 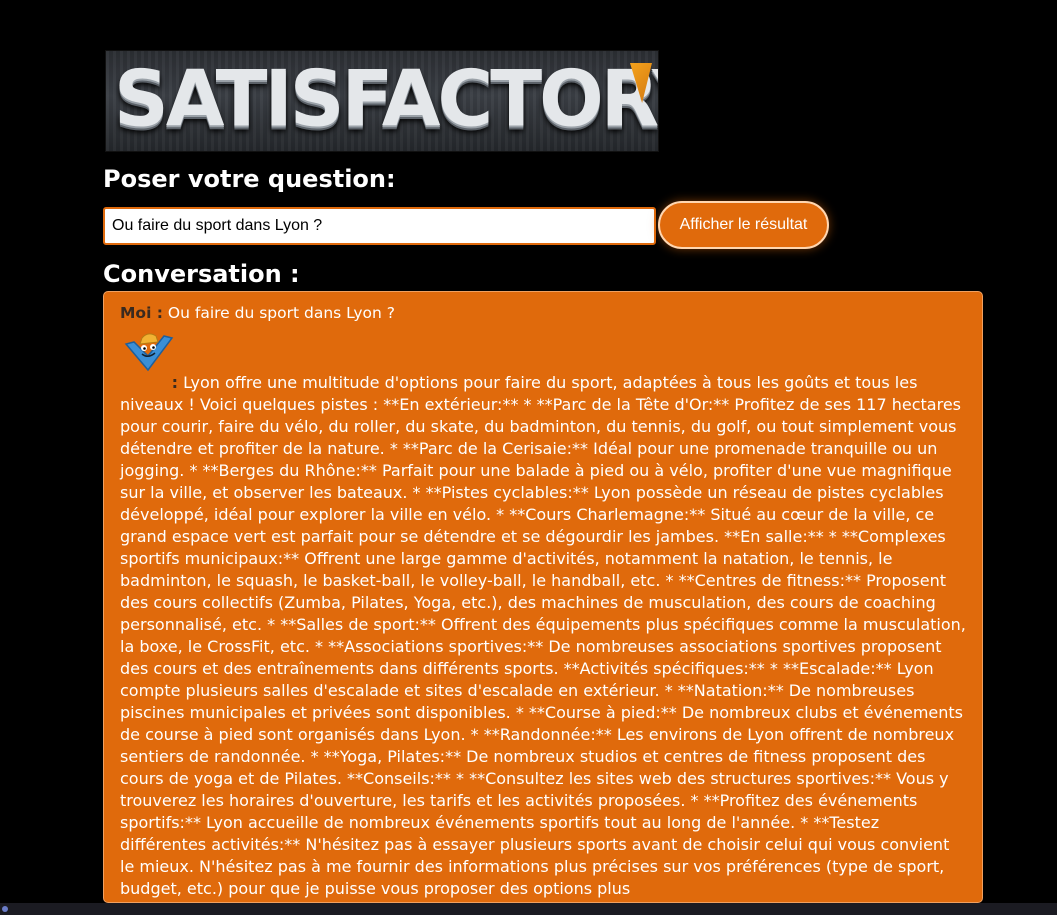 What do you see at coordinates (386, 98) in the screenshot?
I see `logo-text: SATISFACTORY` at bounding box center [386, 98].